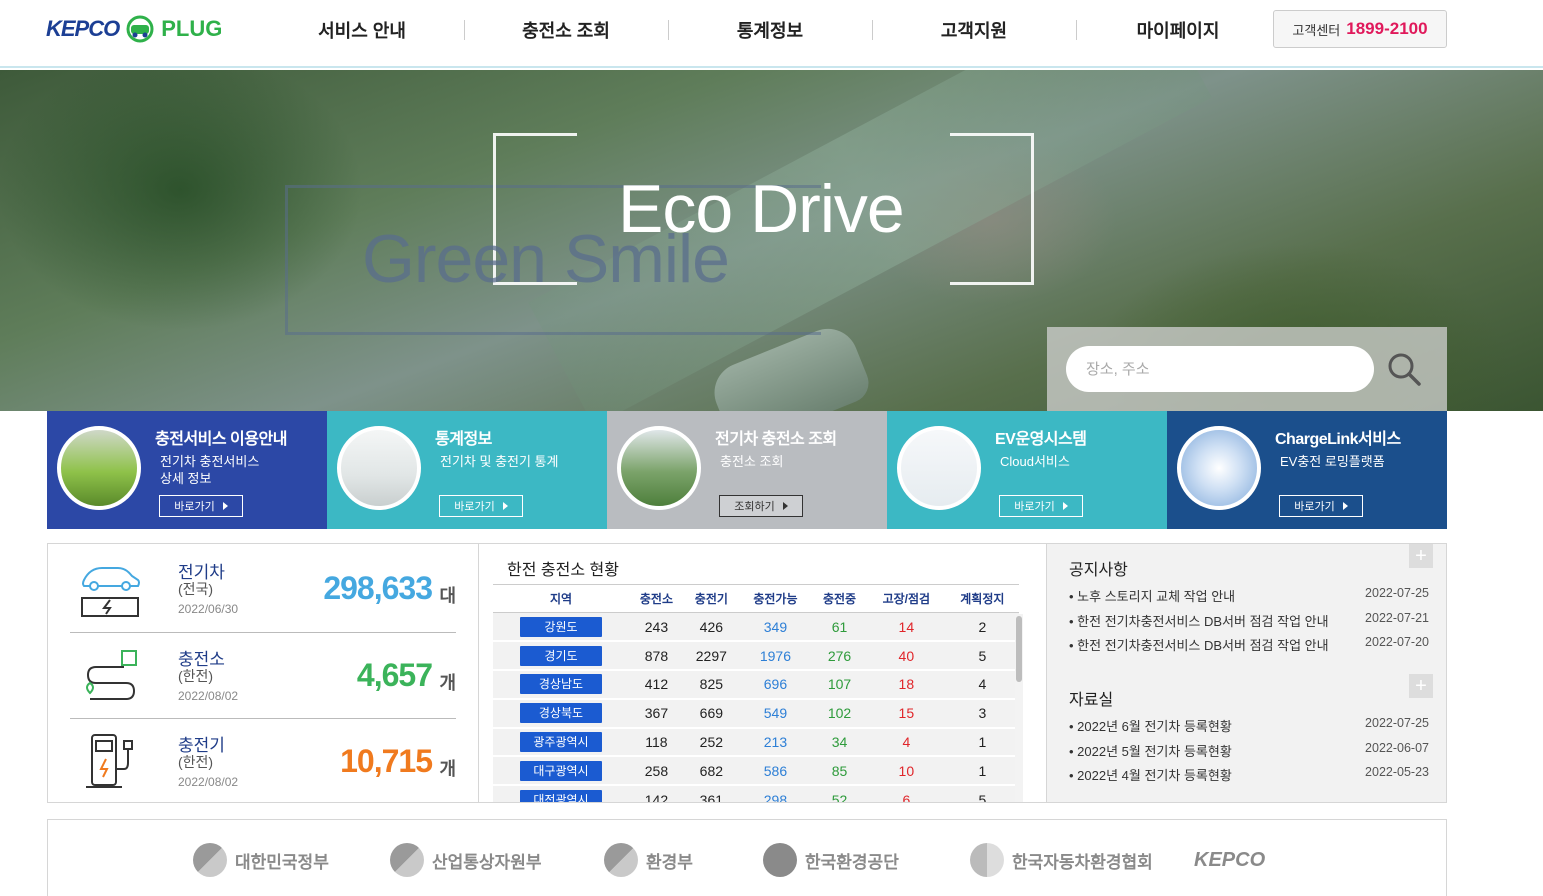  What do you see at coordinates (1219, 468) in the screenshot?
I see `roaming-network-image` at bounding box center [1219, 468].